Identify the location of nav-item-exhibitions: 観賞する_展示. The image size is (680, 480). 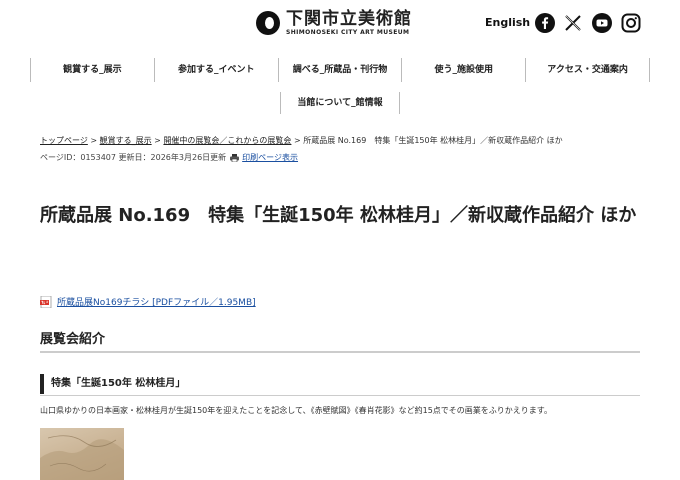
(92, 70).